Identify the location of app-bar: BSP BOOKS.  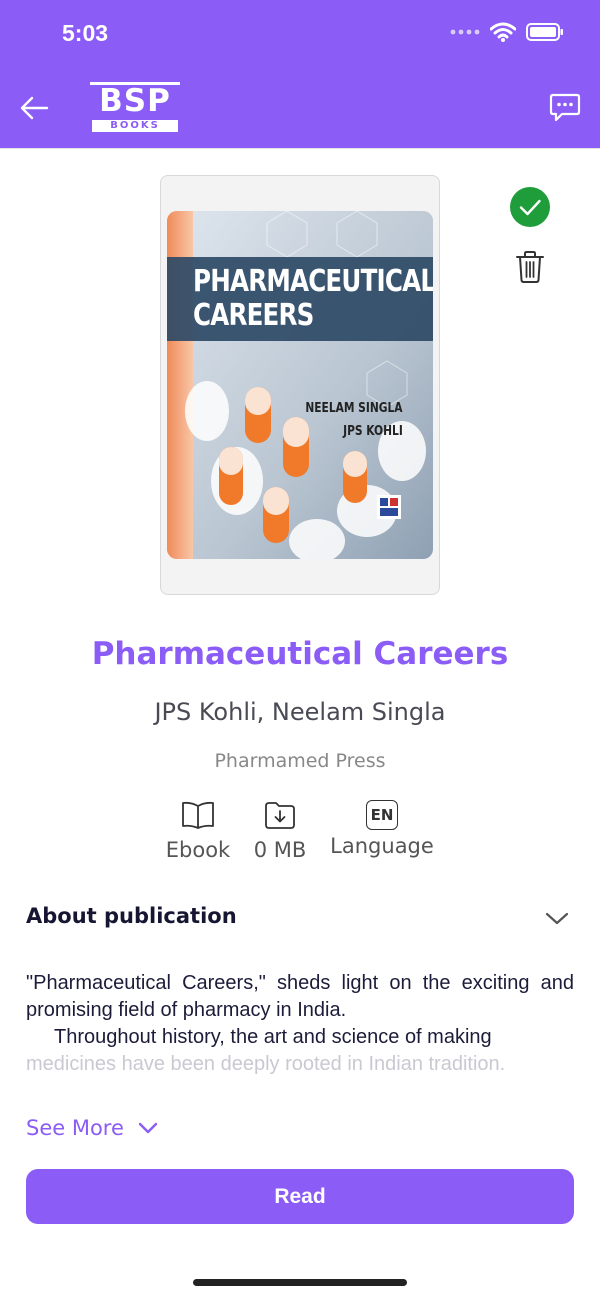
(300, 108).